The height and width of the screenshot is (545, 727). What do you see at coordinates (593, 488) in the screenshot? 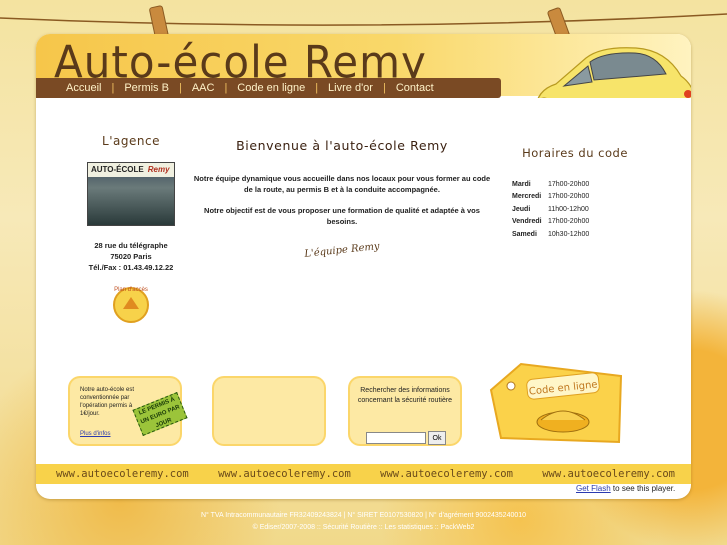
I see `get-flash-link: Get Flash` at bounding box center [593, 488].